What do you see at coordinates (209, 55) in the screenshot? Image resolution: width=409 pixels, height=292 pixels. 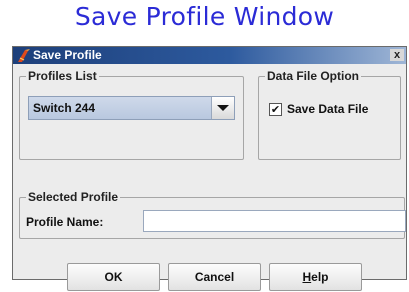 I see `title-bar: Save Profile x` at bounding box center [209, 55].